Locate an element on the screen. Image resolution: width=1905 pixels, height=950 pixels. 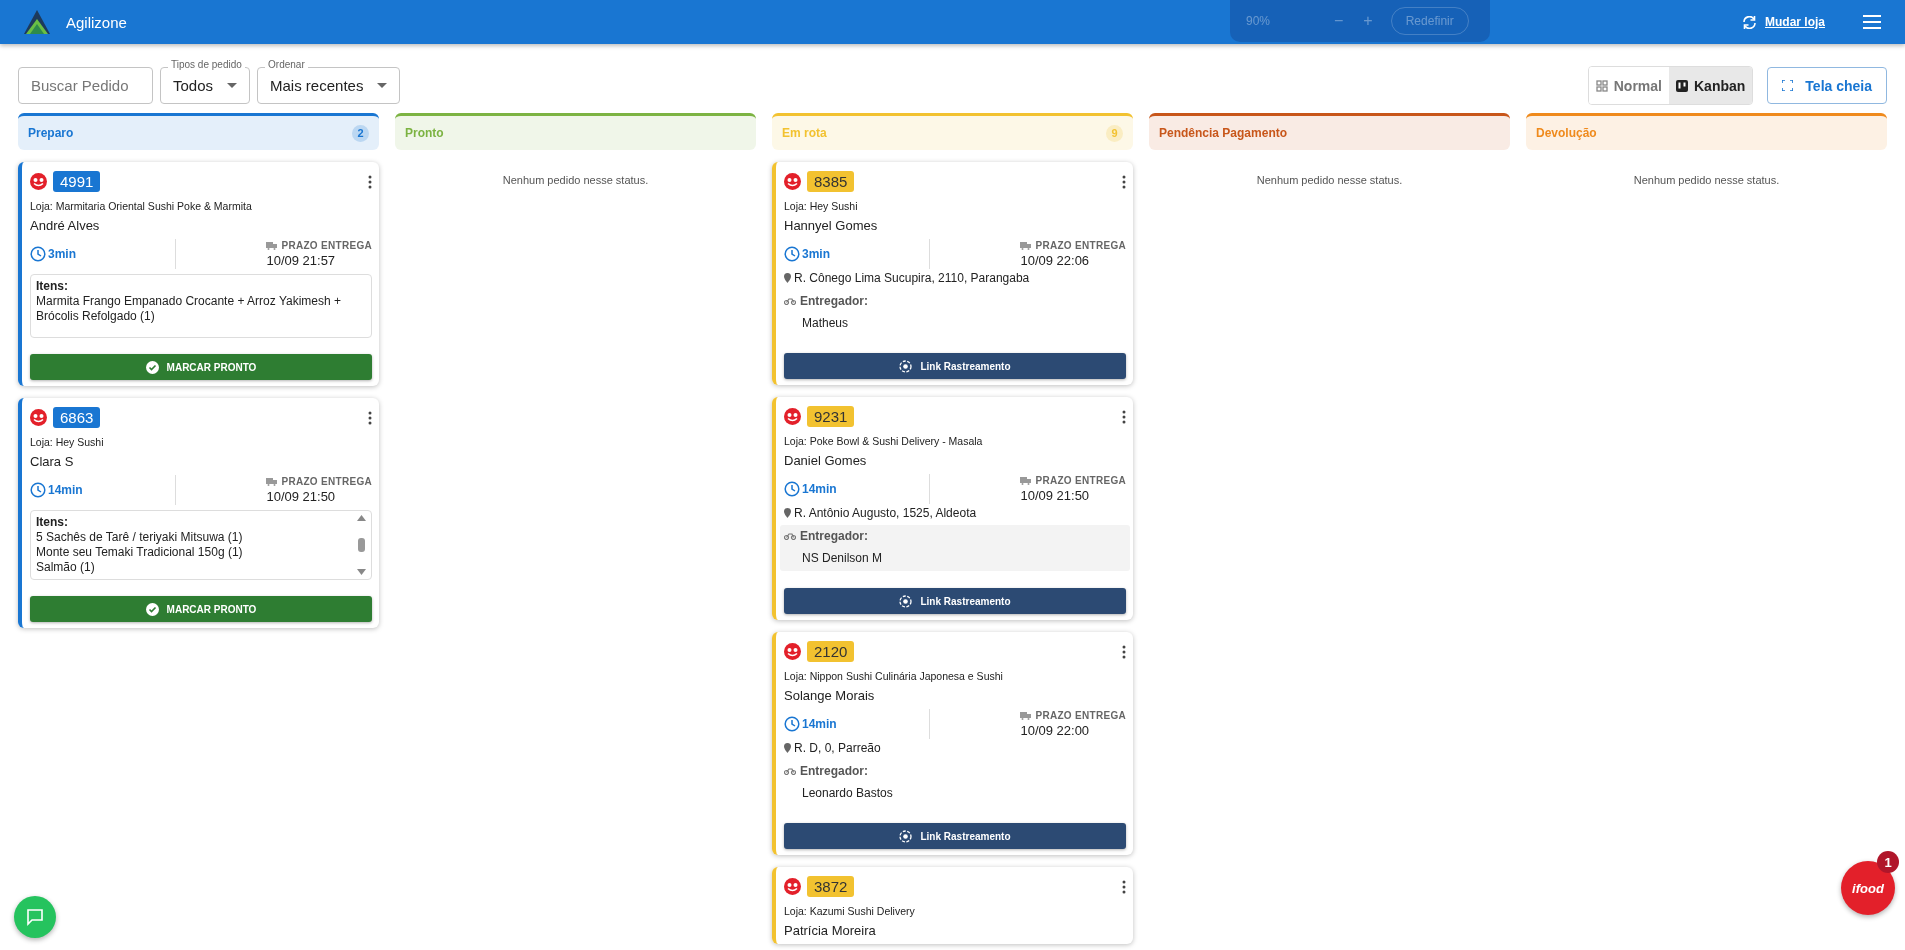
elapsed-time: 3min is located at coordinates (62, 254).